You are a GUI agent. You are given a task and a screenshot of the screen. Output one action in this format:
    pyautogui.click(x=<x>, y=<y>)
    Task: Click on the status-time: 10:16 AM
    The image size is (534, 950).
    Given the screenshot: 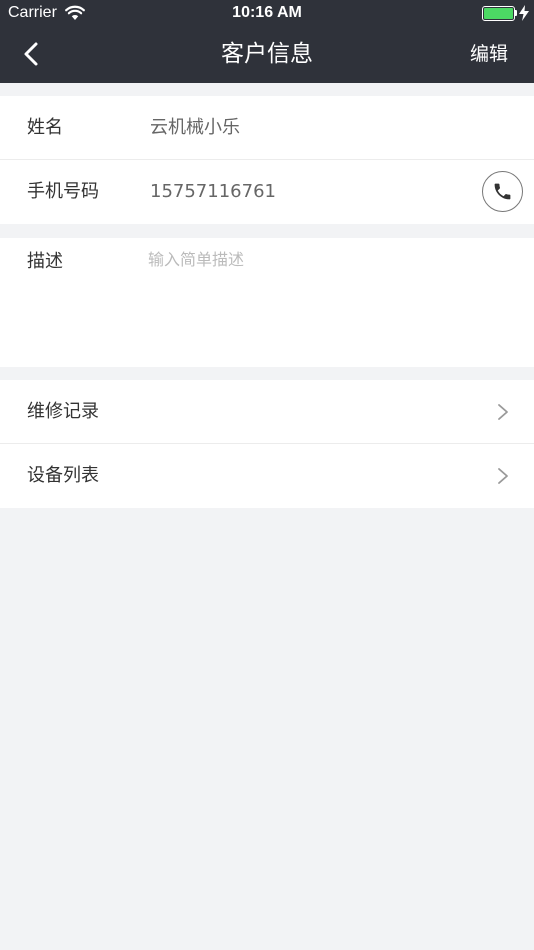 What is the action you would take?
    pyautogui.click(x=267, y=12)
    